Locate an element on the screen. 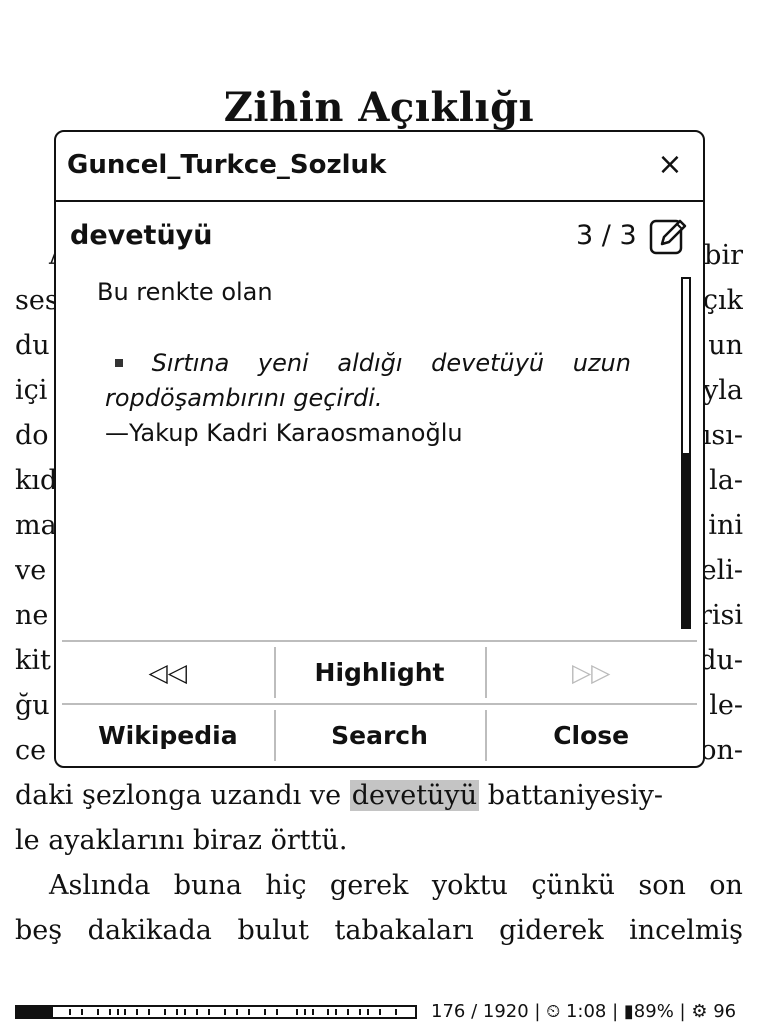 This screenshot has height=1024, width=758. word: incelmiş is located at coordinates (686, 930).